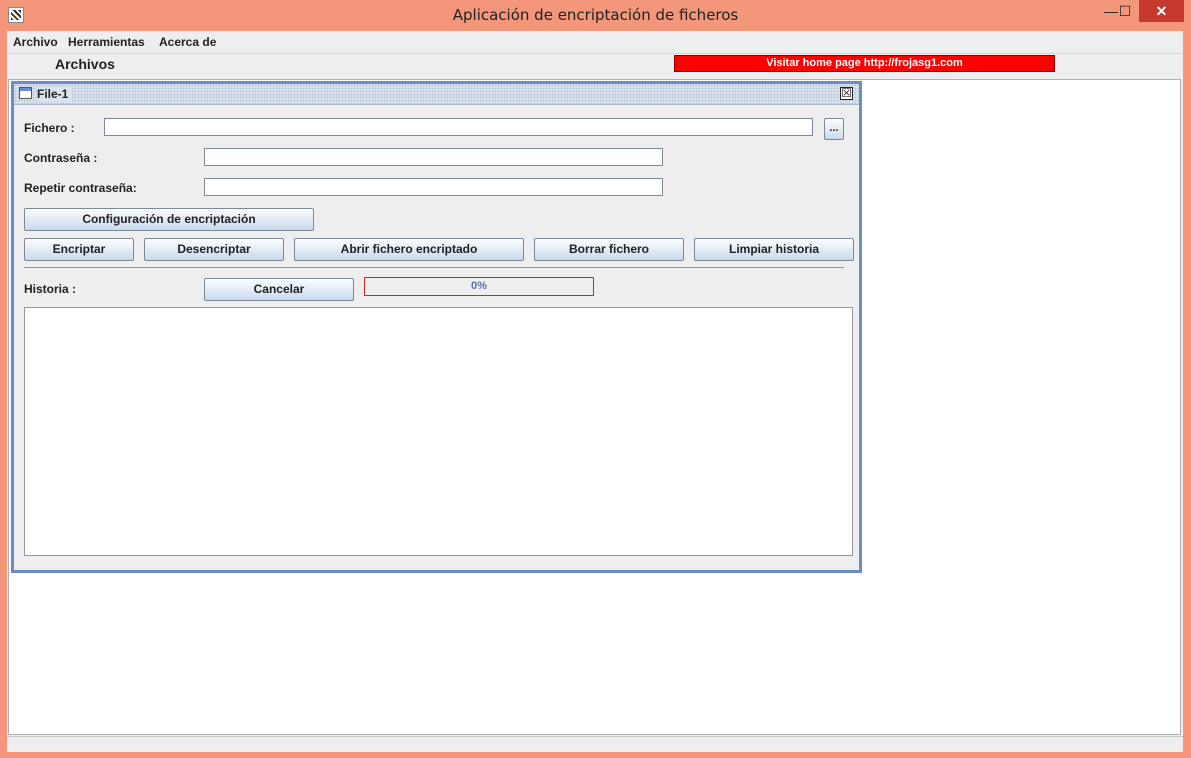  What do you see at coordinates (436, 94) in the screenshot?
I see `internal-frame-titlebar: File-1 ☒` at bounding box center [436, 94].